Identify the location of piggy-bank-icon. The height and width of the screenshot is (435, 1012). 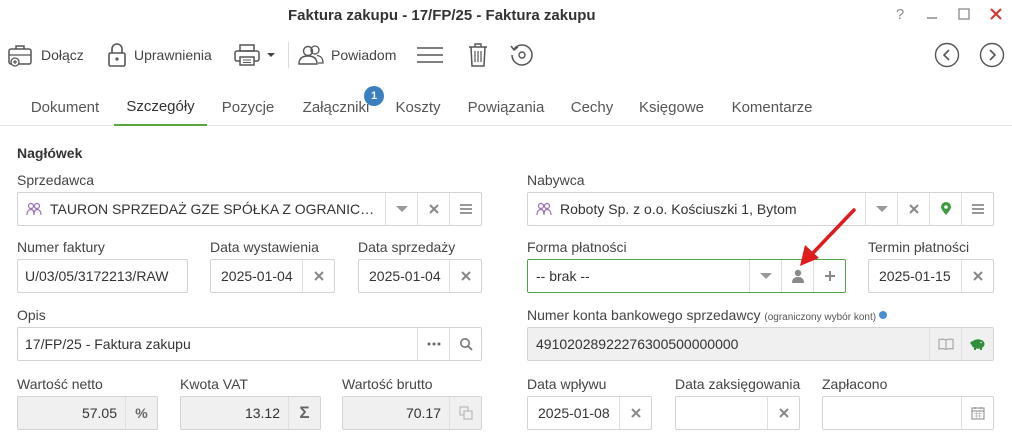
(976, 344).